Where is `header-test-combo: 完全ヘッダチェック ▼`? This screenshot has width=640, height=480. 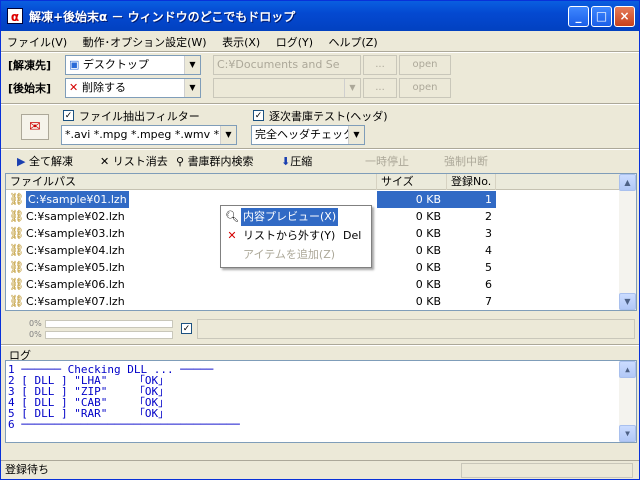
header-test-combo: 完全ヘッダチェック ▼ is located at coordinates (308, 135).